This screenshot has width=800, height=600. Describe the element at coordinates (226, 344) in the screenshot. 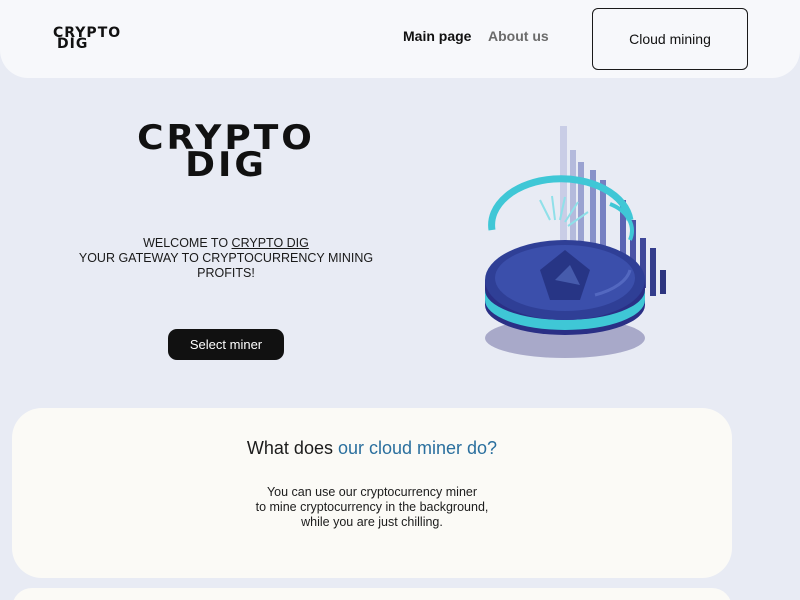

I see `select-miner-button: Select miner` at that location.